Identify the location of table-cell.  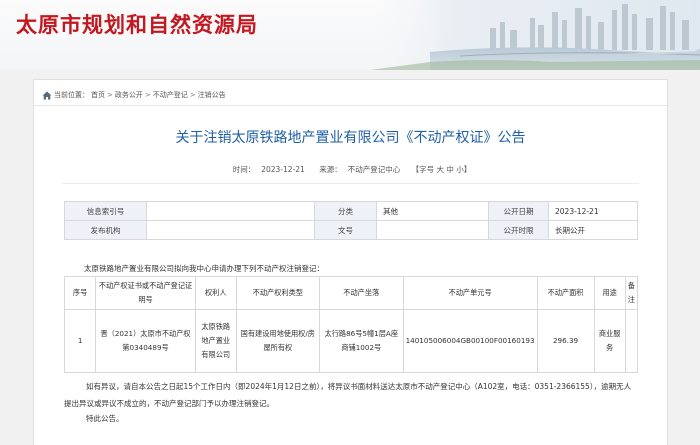
(631, 341).